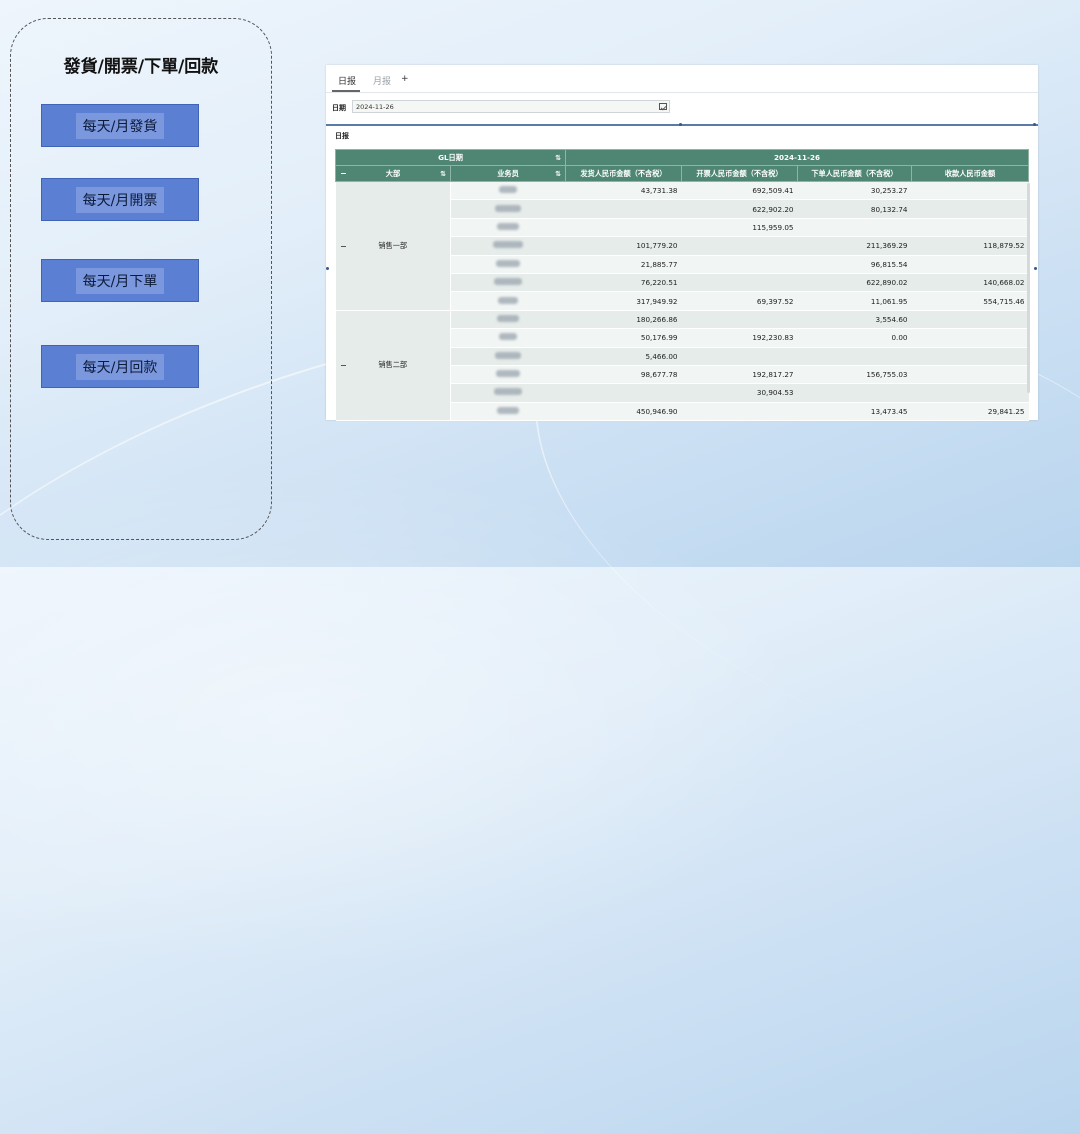  What do you see at coordinates (854, 338) in the screenshot?
I see `amount-cell: 0.00` at bounding box center [854, 338].